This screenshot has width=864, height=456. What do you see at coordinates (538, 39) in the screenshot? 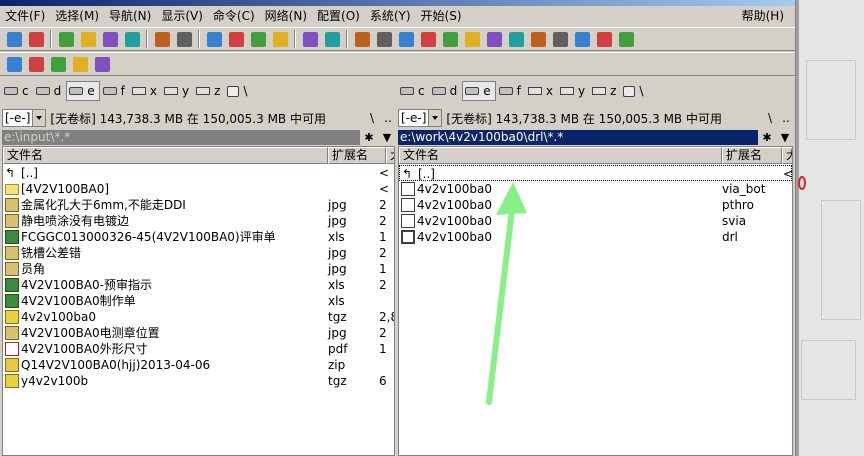
I see `parent-dir-button` at bounding box center [538, 39].